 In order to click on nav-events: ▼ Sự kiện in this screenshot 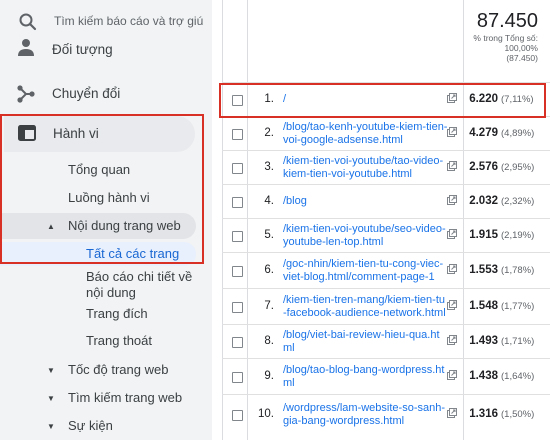, I will do `click(106, 426)`.